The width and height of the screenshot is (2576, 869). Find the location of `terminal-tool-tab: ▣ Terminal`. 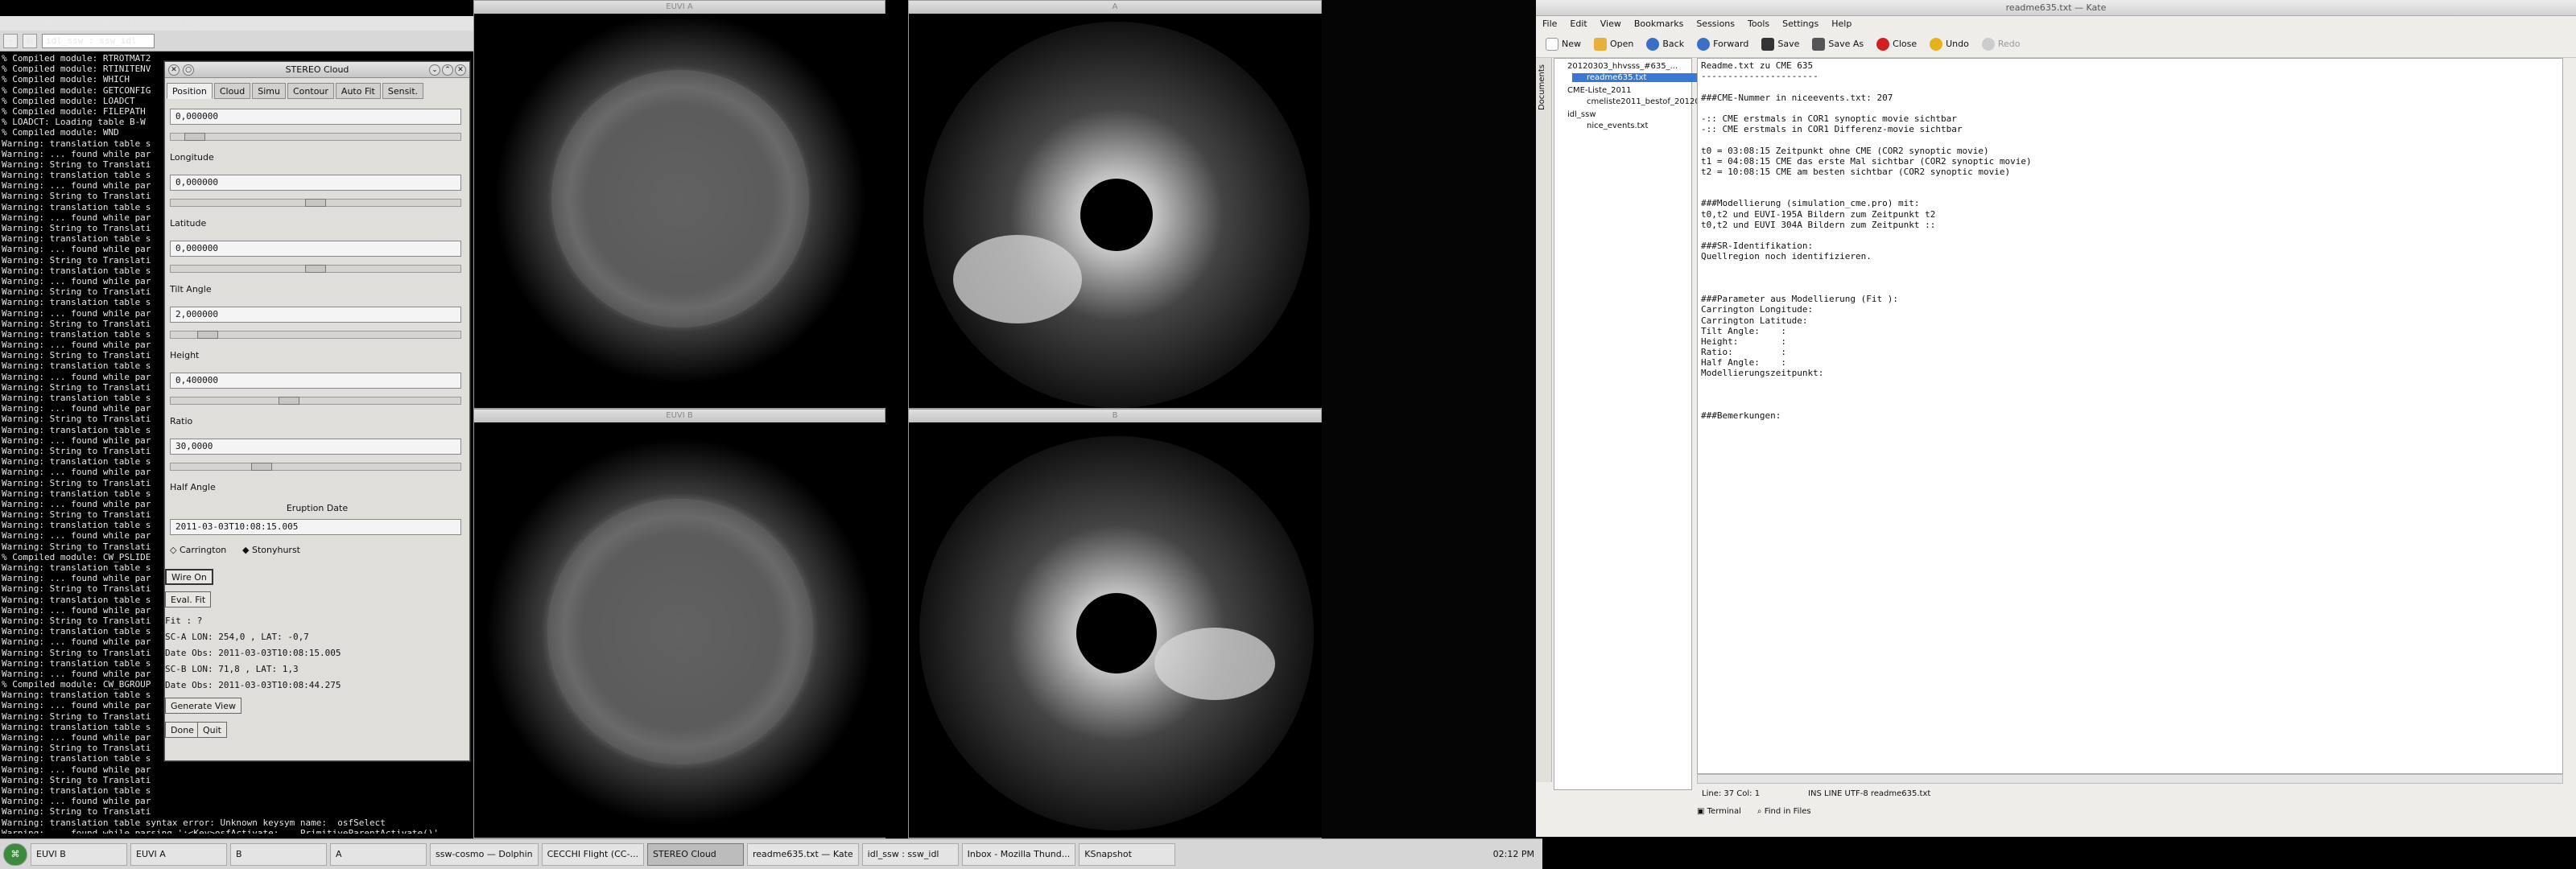

terminal-tool-tab: ▣ Terminal is located at coordinates (1719, 811).